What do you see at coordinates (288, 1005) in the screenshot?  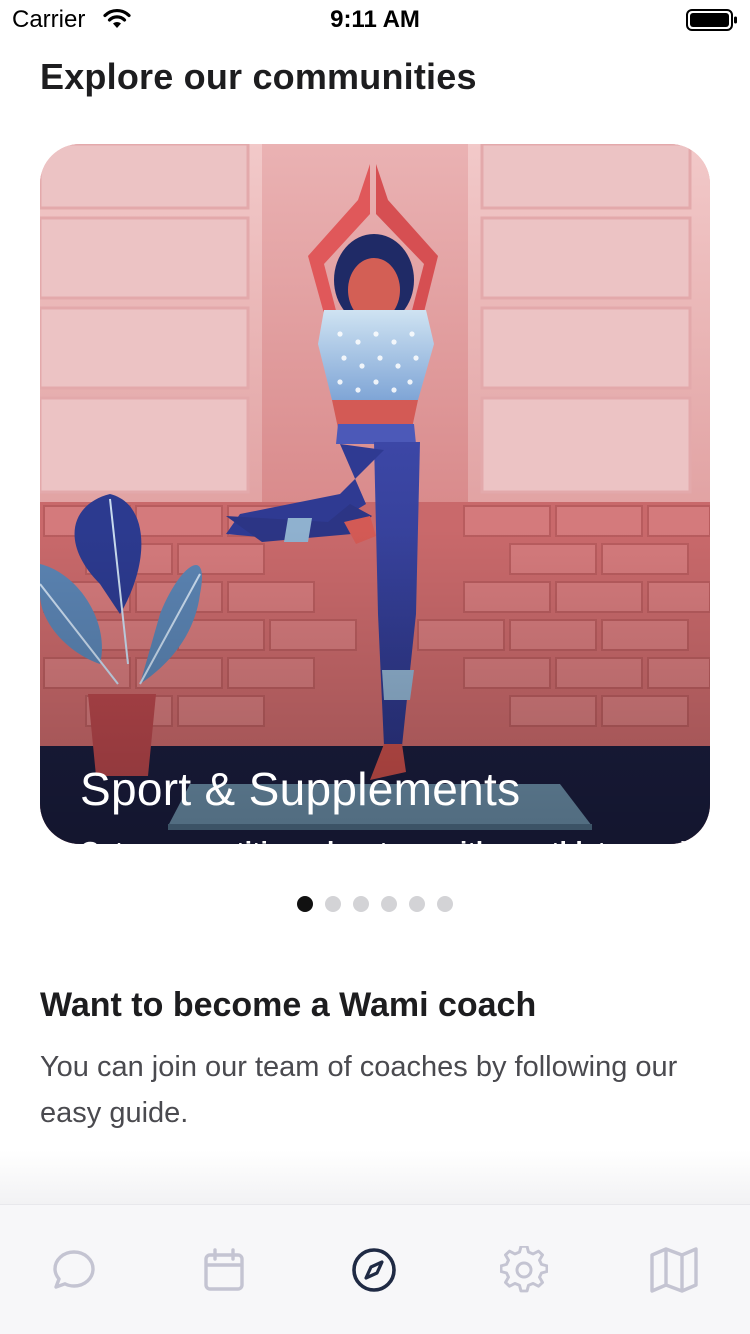 I see `coach-title: Want to become a Wami coach` at bounding box center [288, 1005].